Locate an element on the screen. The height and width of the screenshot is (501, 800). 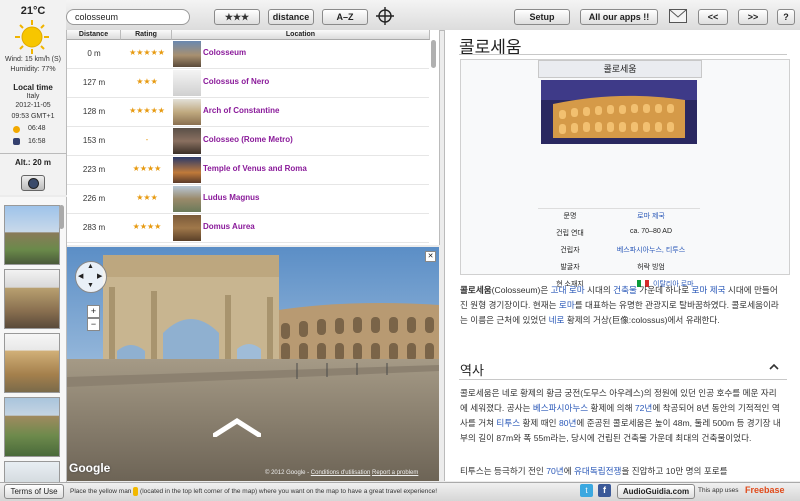
terms-link: Conditions d'utilisation is located at coordinates (341, 473).